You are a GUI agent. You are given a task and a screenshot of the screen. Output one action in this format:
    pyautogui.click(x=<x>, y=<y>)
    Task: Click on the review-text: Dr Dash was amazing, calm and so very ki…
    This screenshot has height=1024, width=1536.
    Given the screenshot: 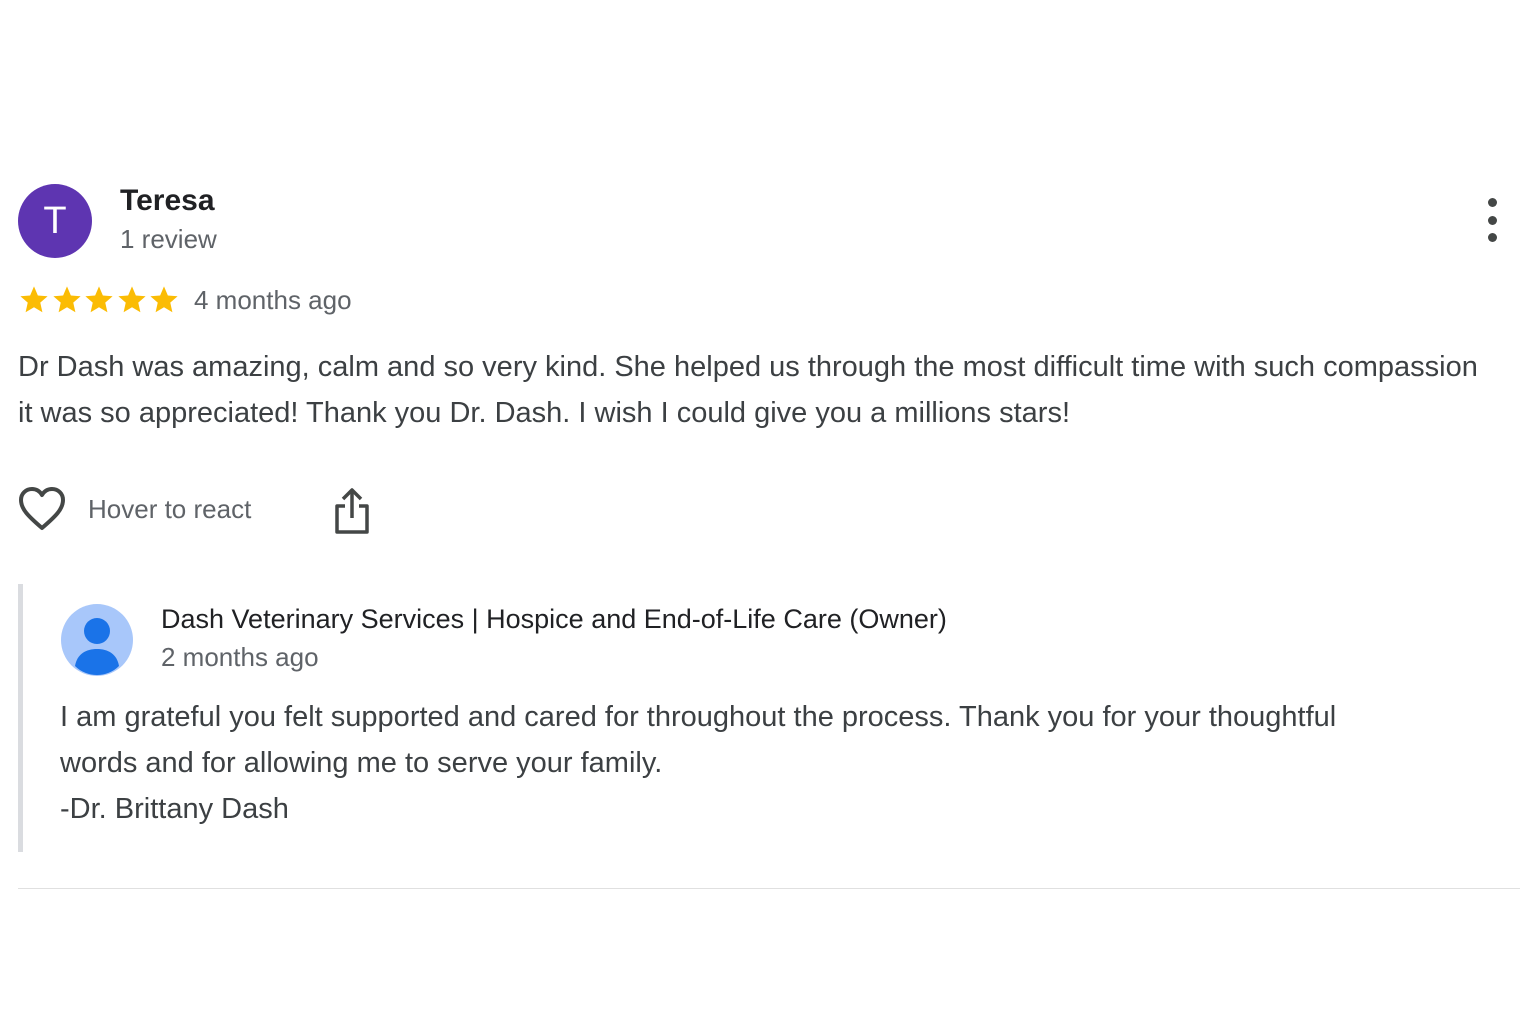 What is the action you would take?
    pyautogui.click(x=748, y=390)
    